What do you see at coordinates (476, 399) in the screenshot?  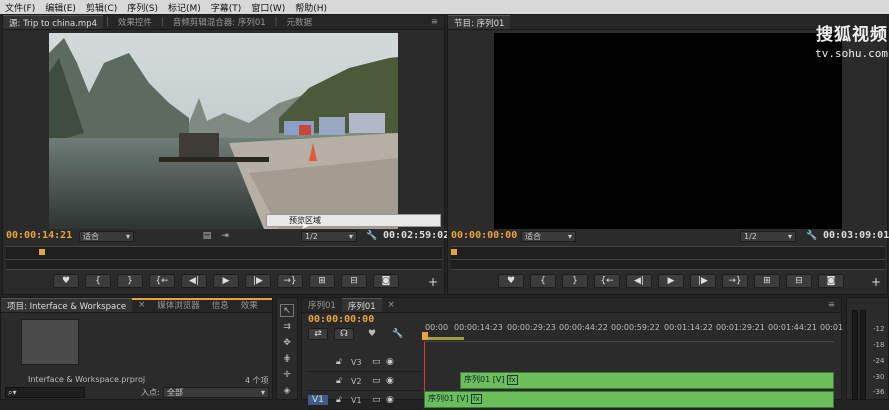 I see `fx-badge: fx` at bounding box center [476, 399].